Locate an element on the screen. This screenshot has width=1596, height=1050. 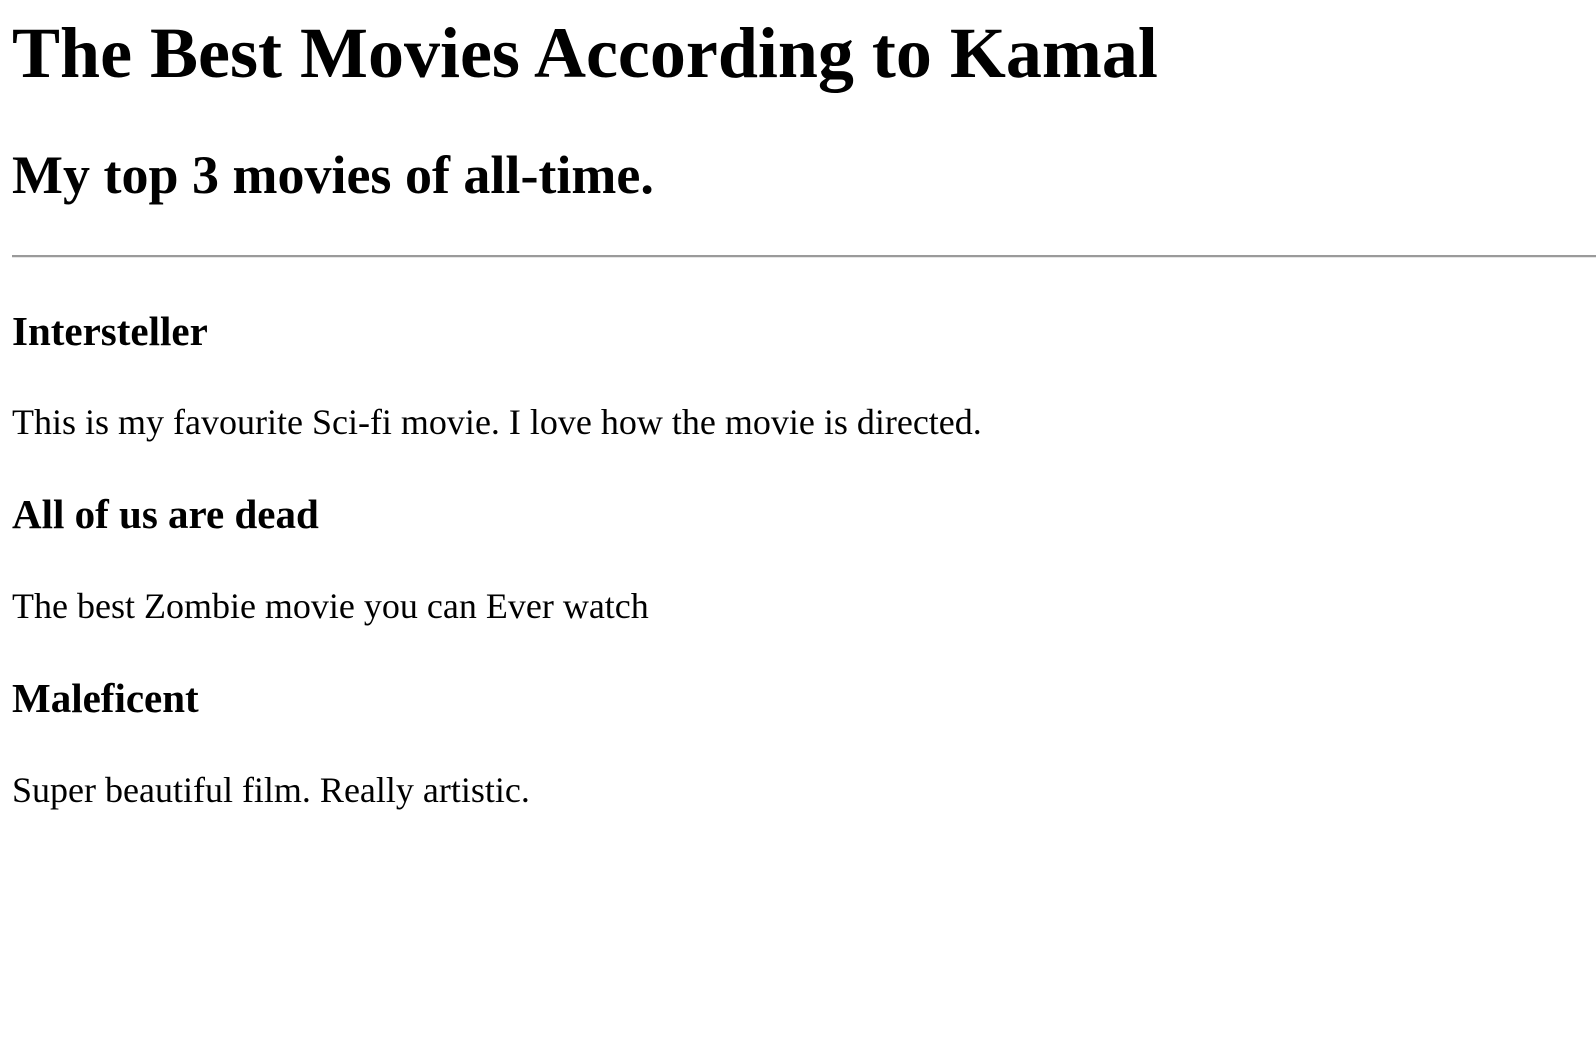
page-subtitle: My top 3 movies of all-time. is located at coordinates (333, 175).